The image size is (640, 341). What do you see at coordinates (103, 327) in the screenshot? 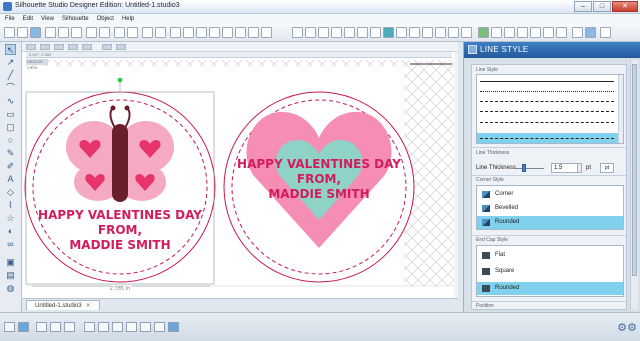
I see `align-center-icon` at bounding box center [103, 327].